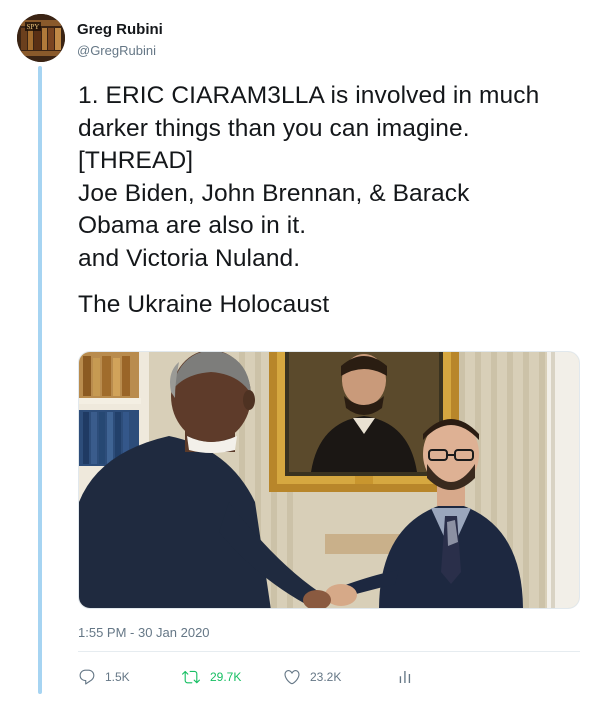 Image resolution: width=600 pixels, height=720 pixels. Describe the element at coordinates (192, 225) in the screenshot. I see `tweet-text-line: Obama are also in it.` at that location.